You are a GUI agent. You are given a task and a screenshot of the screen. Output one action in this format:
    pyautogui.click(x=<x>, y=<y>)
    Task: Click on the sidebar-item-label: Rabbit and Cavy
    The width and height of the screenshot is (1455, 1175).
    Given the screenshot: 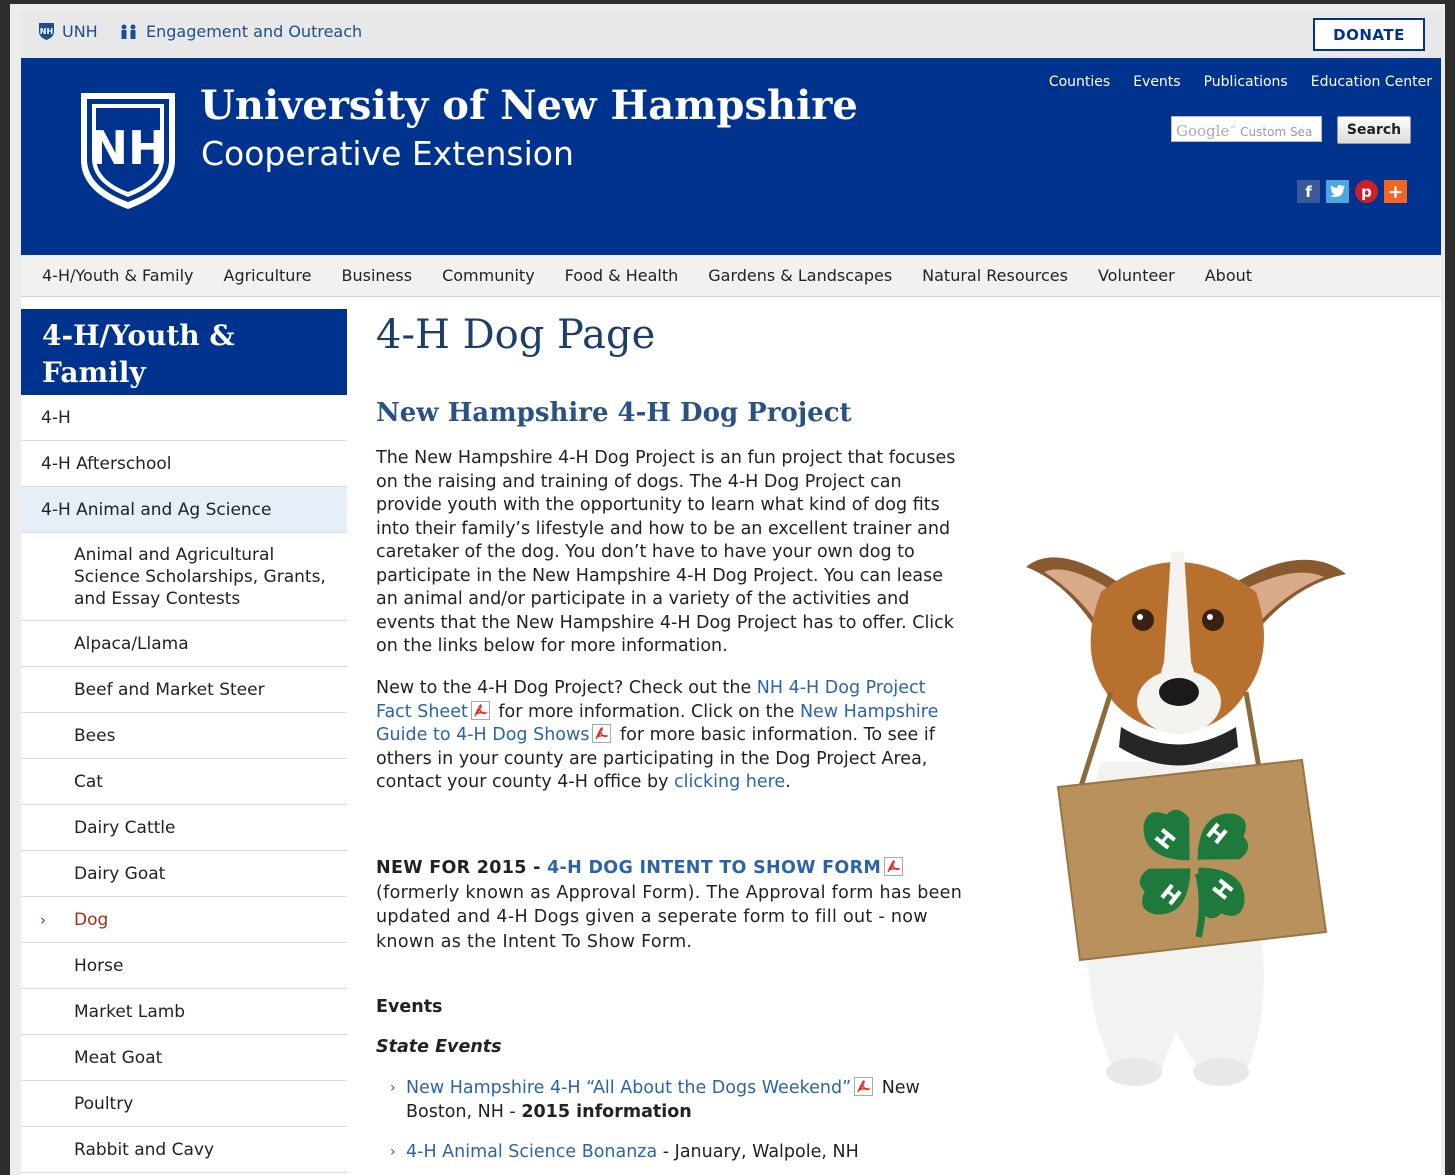 What is the action you would take?
    pyautogui.click(x=144, y=1149)
    